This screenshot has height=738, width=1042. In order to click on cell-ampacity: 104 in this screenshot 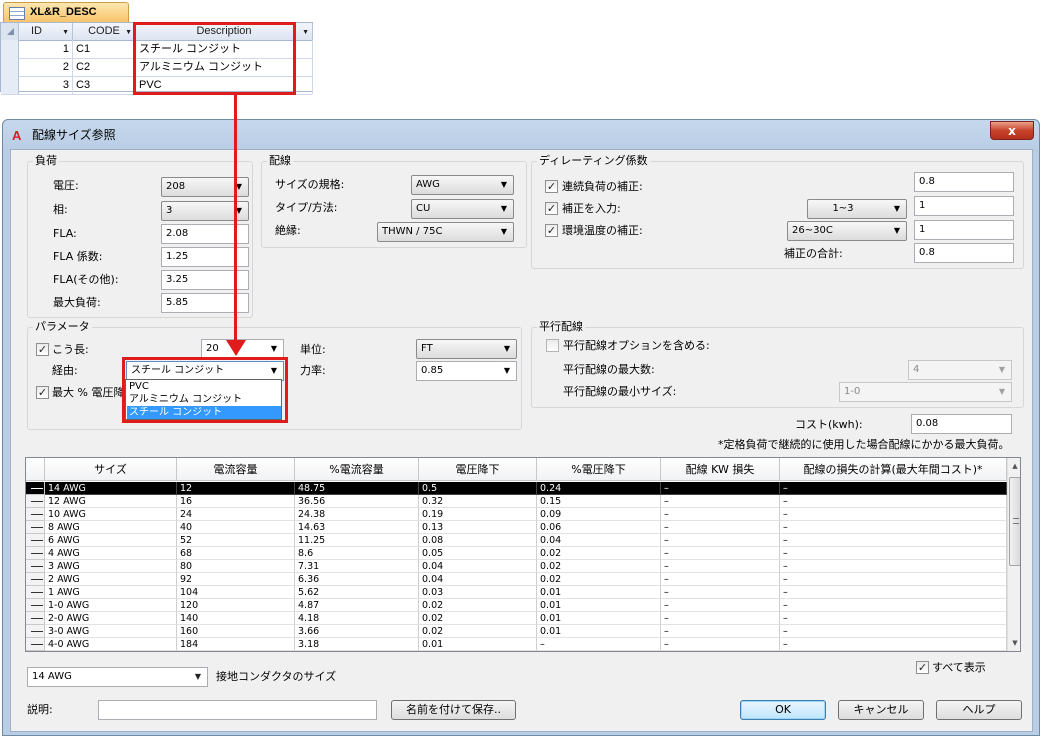, I will do `click(236, 592)`.